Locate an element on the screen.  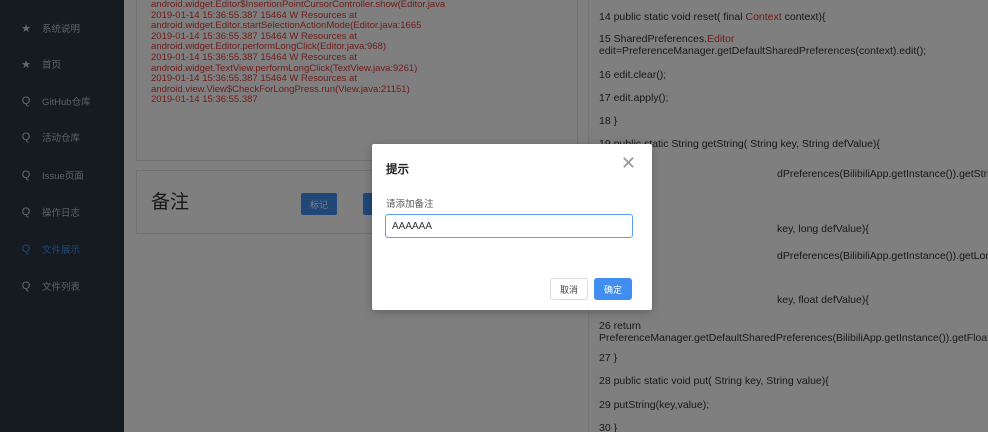
dialog-title: 提示 is located at coordinates (397, 170).